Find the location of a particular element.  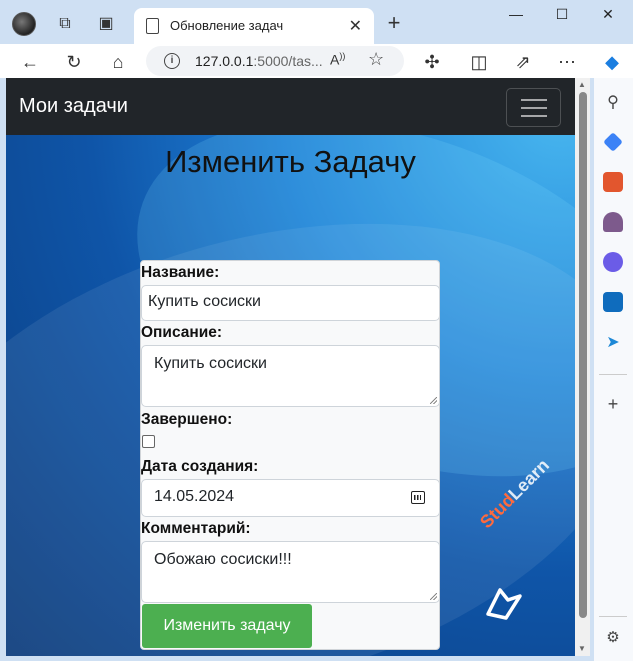

browser-sidebar: ⚲ ➤ + ⚙ is located at coordinates (613, 369).